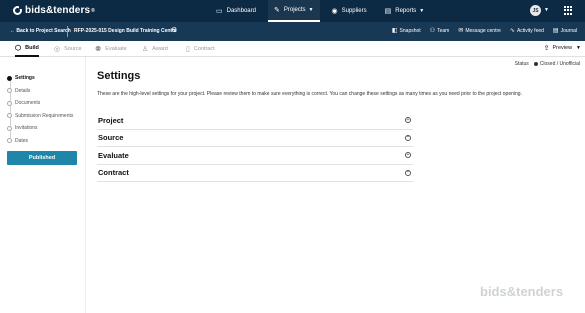 The height and width of the screenshot is (313, 585). I want to click on step-submission-requirements: Submission Requirements, so click(40, 116).